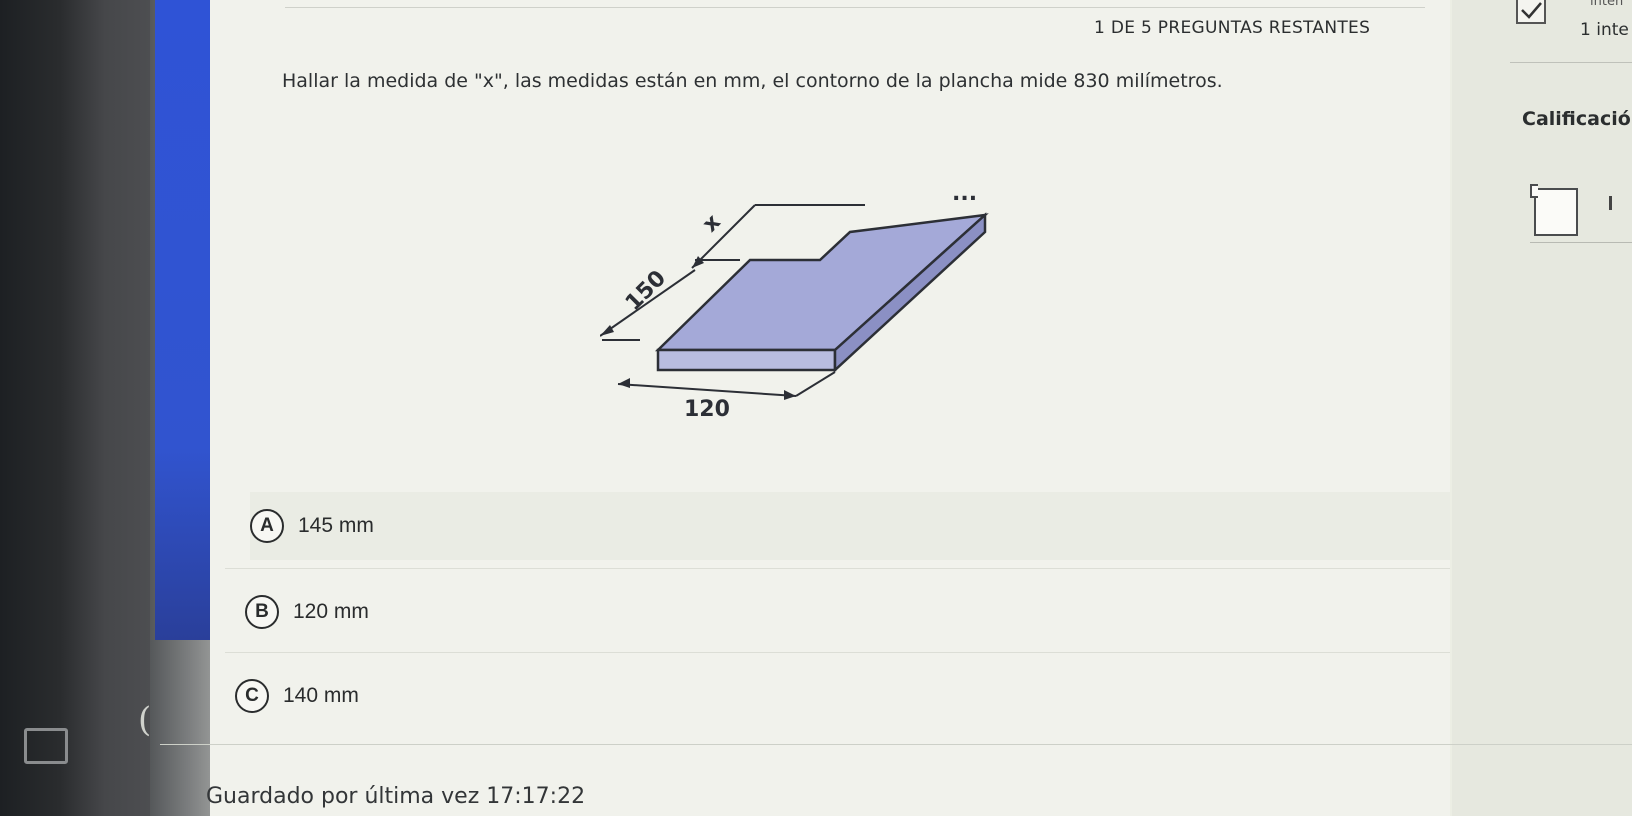 Image resolution: width=1632 pixels, height=816 pixels. Describe the element at coordinates (267, 526) in the screenshot. I see `option-letter: A` at that location.